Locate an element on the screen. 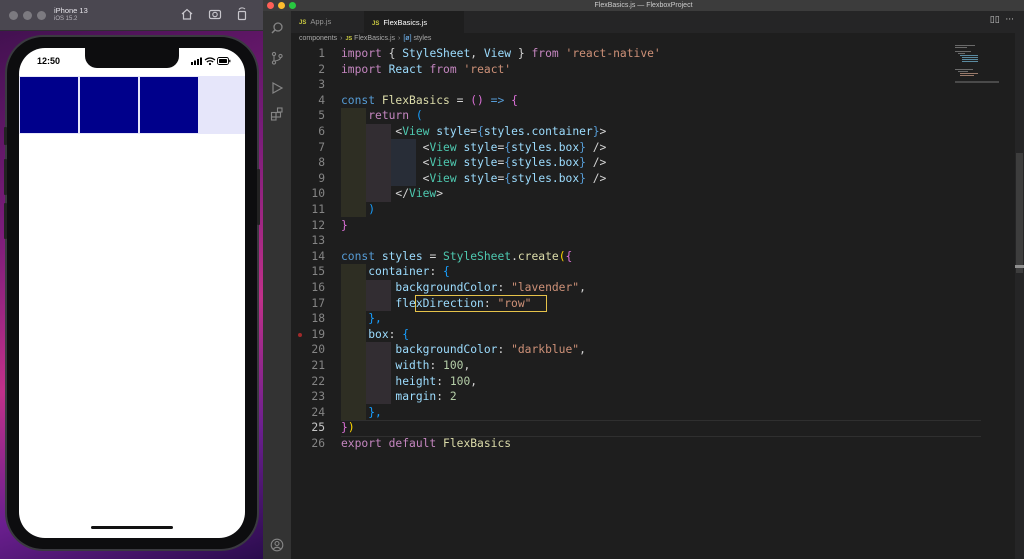  line-number: 19 is located at coordinates (318, 334).